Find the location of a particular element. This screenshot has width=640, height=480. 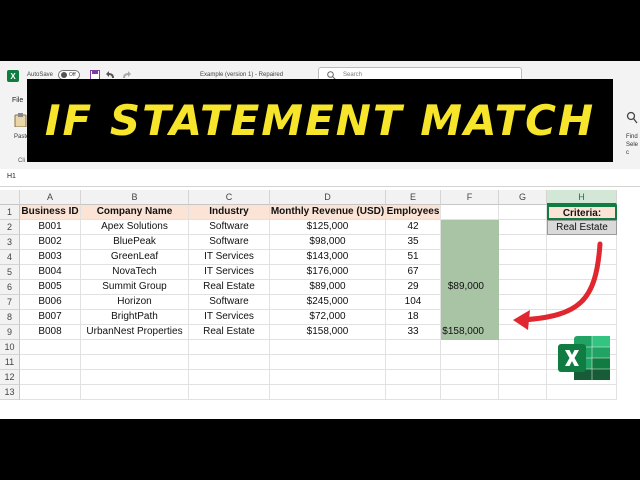

row-header-8: 8 is located at coordinates (10, 317).